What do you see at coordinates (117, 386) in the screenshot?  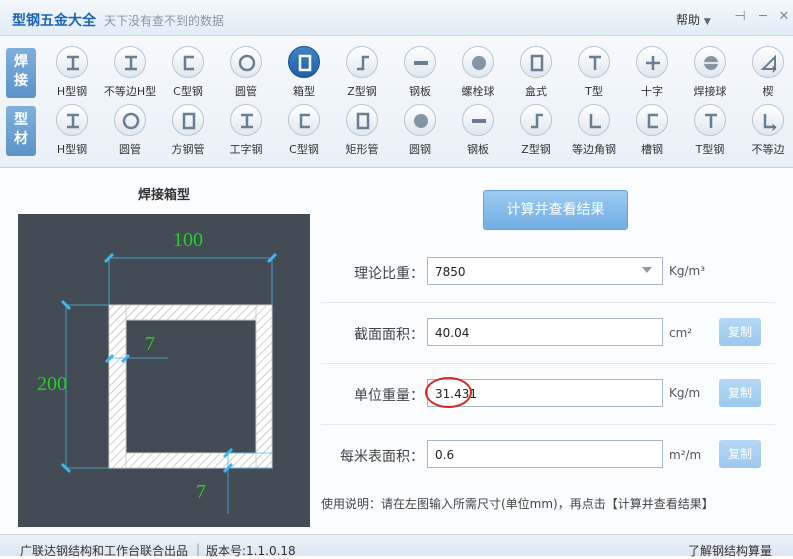 I see `left-web` at bounding box center [117, 386].